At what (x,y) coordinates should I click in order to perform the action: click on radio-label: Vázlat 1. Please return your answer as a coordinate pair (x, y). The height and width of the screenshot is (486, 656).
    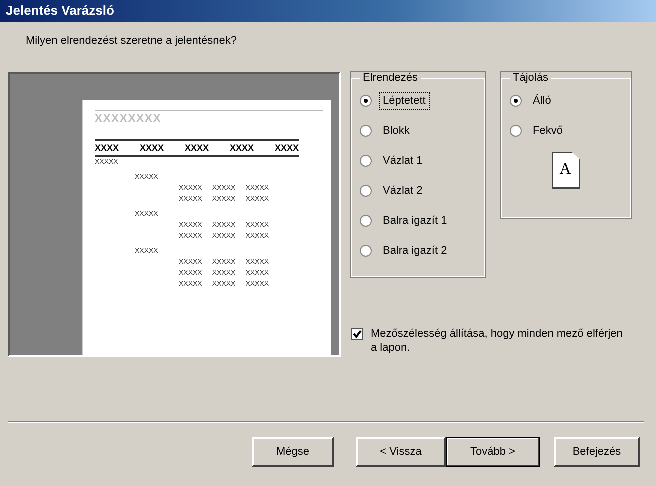
    Looking at the image, I should click on (403, 161).